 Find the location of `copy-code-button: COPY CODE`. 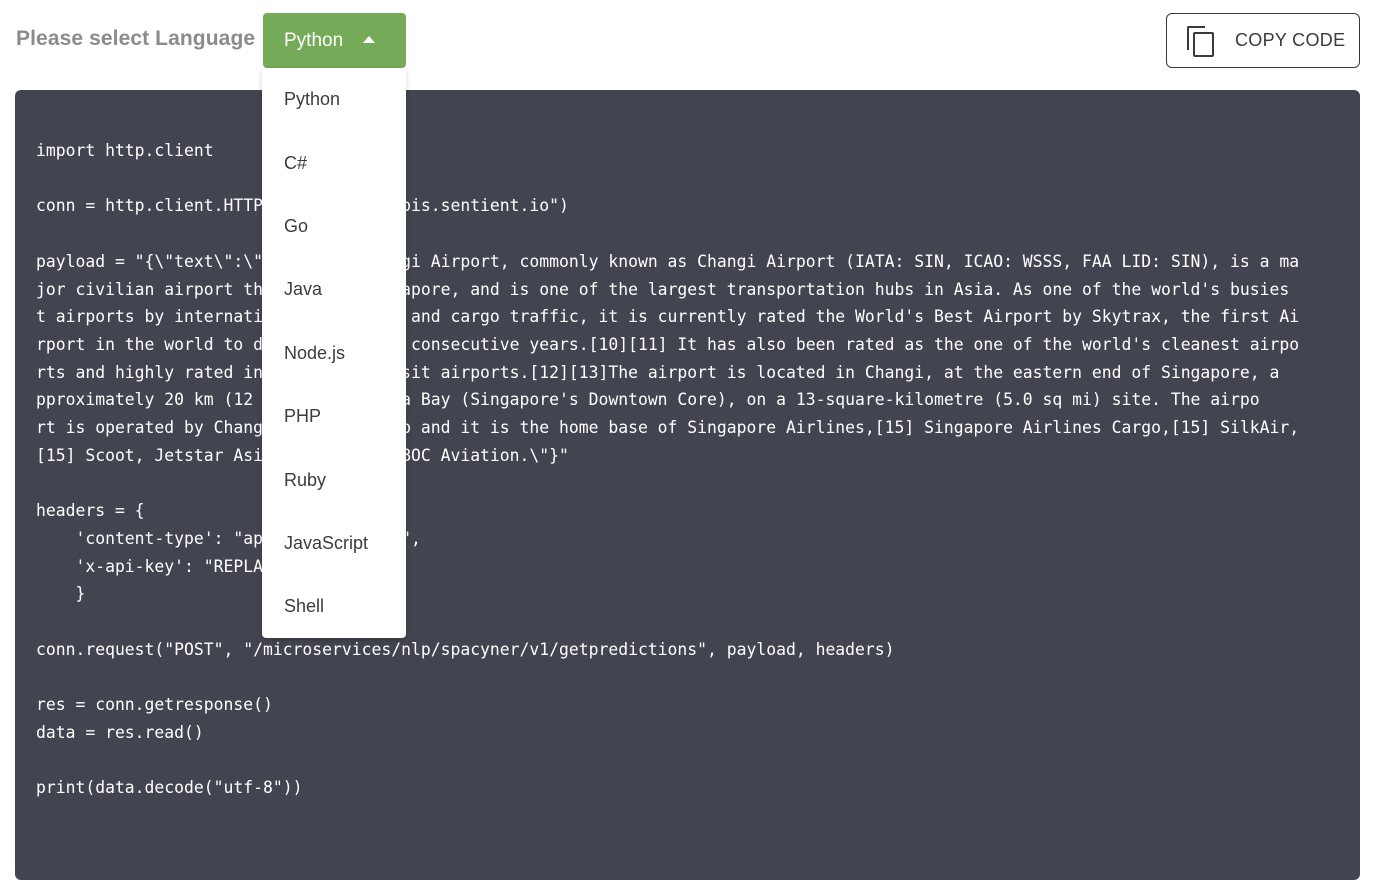

copy-code-button: COPY CODE is located at coordinates (1263, 40).